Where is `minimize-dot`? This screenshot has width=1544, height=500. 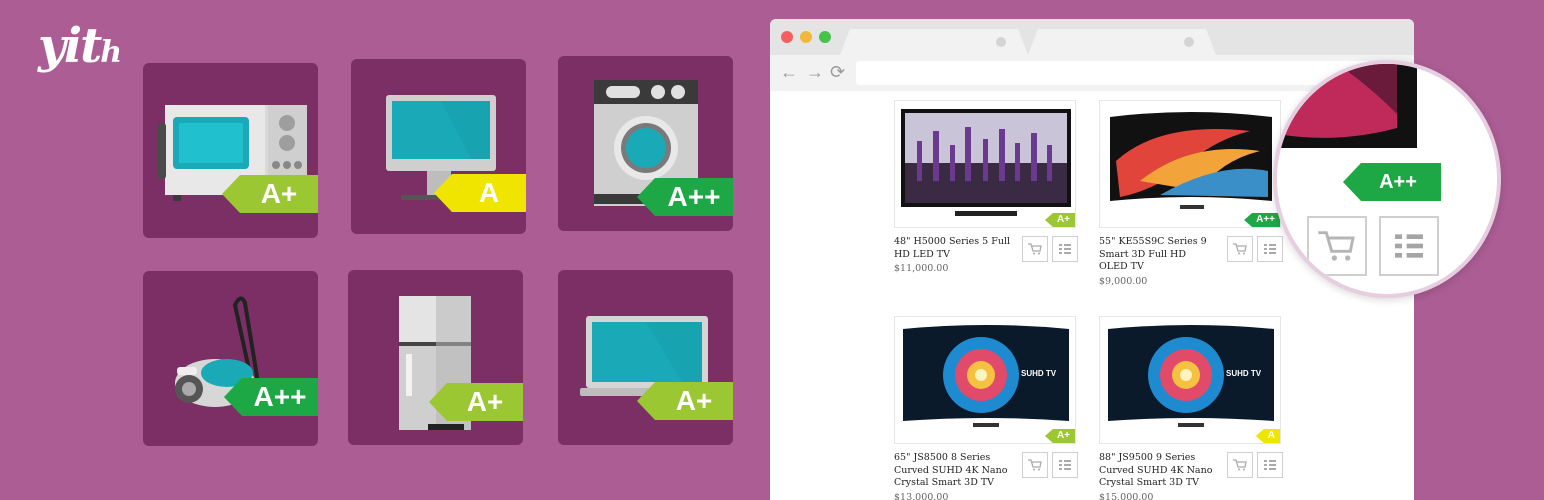
minimize-dot is located at coordinates (806, 37).